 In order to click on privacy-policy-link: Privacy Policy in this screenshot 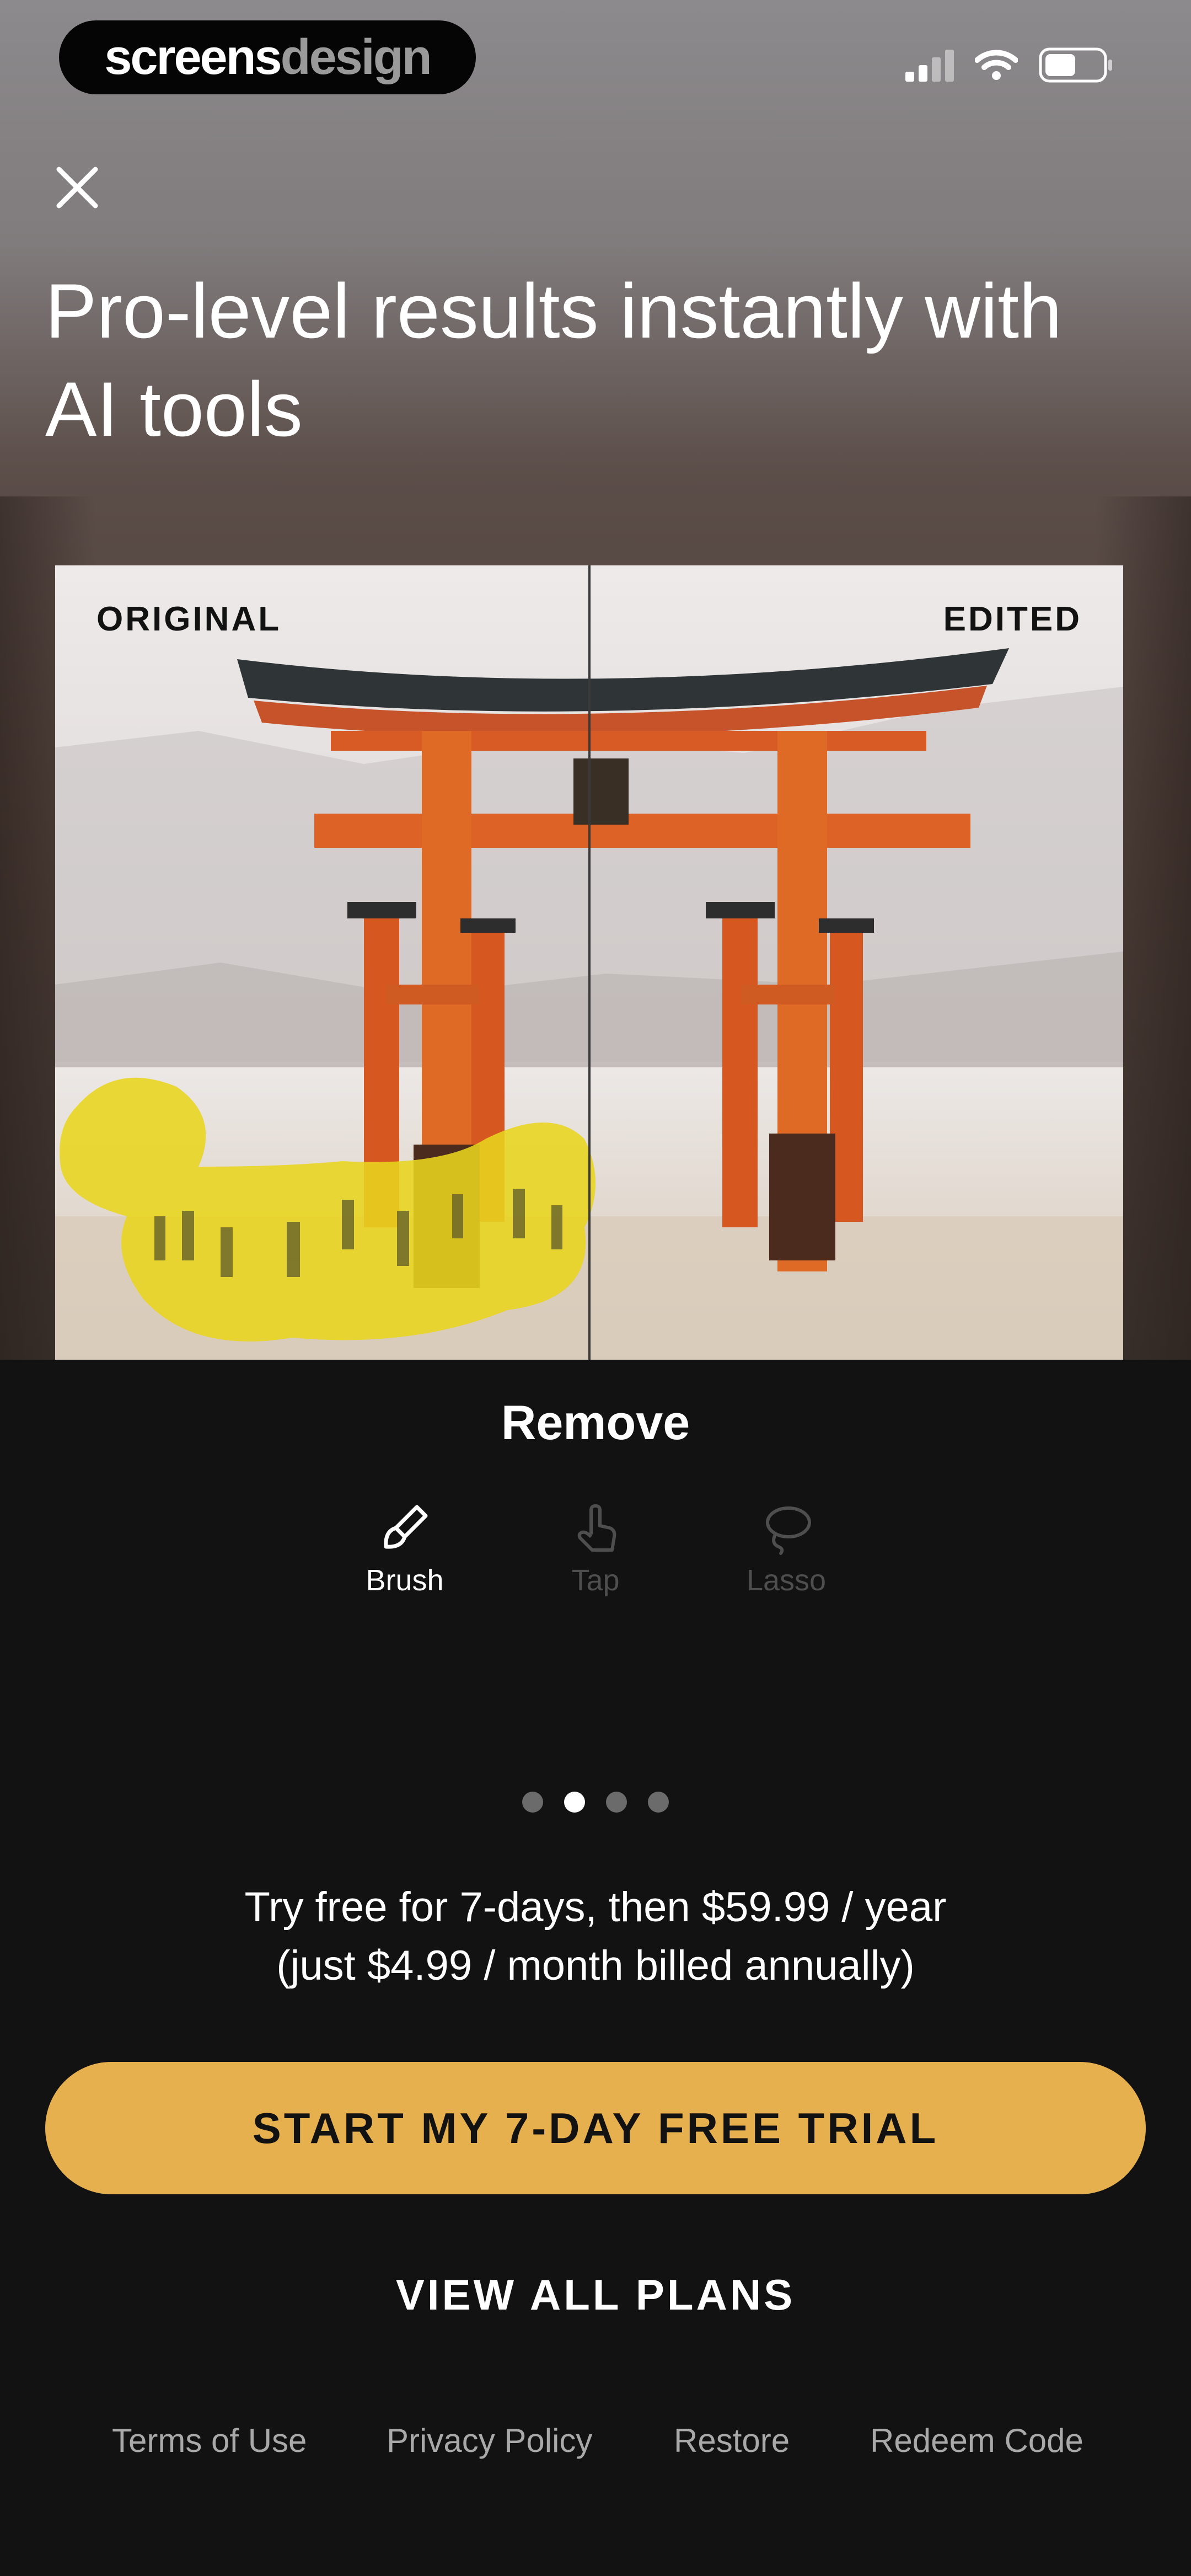, I will do `click(490, 2441)`.